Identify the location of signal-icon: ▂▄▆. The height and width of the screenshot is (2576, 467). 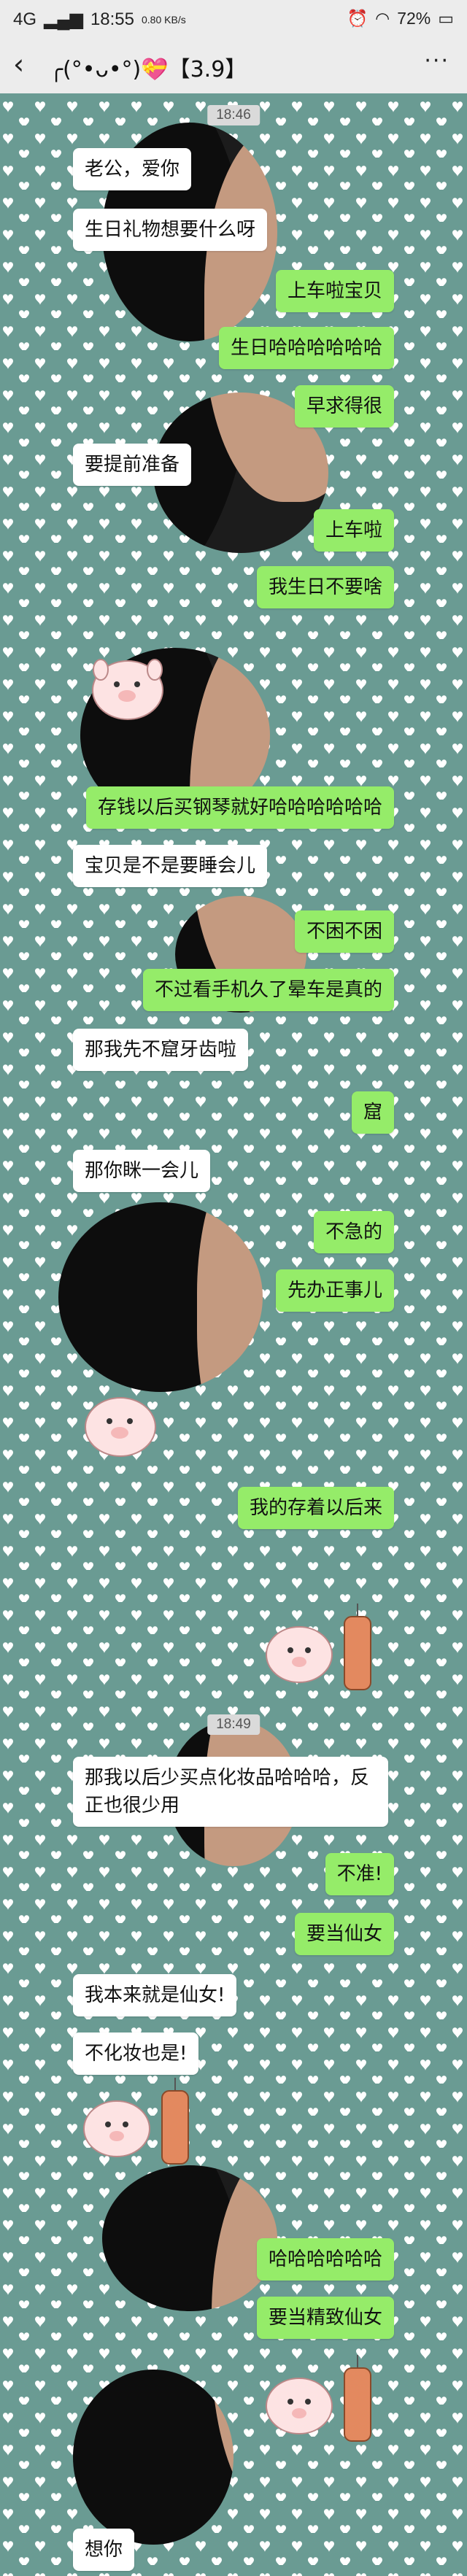
(63, 19).